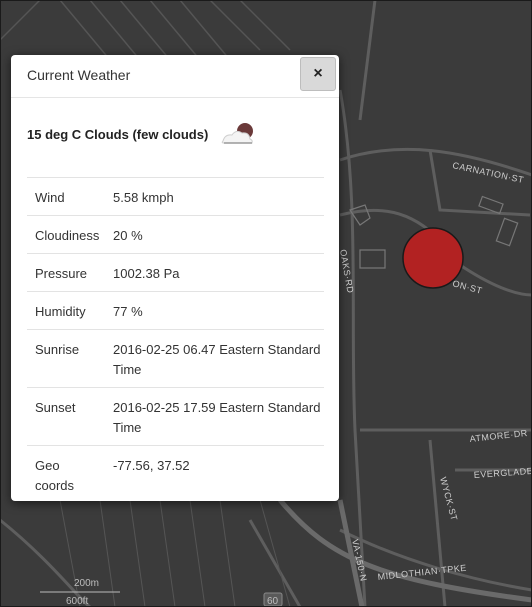 The image size is (532, 607). What do you see at coordinates (50, 197) in the screenshot?
I see `row-label-wind: Wind` at bounding box center [50, 197].